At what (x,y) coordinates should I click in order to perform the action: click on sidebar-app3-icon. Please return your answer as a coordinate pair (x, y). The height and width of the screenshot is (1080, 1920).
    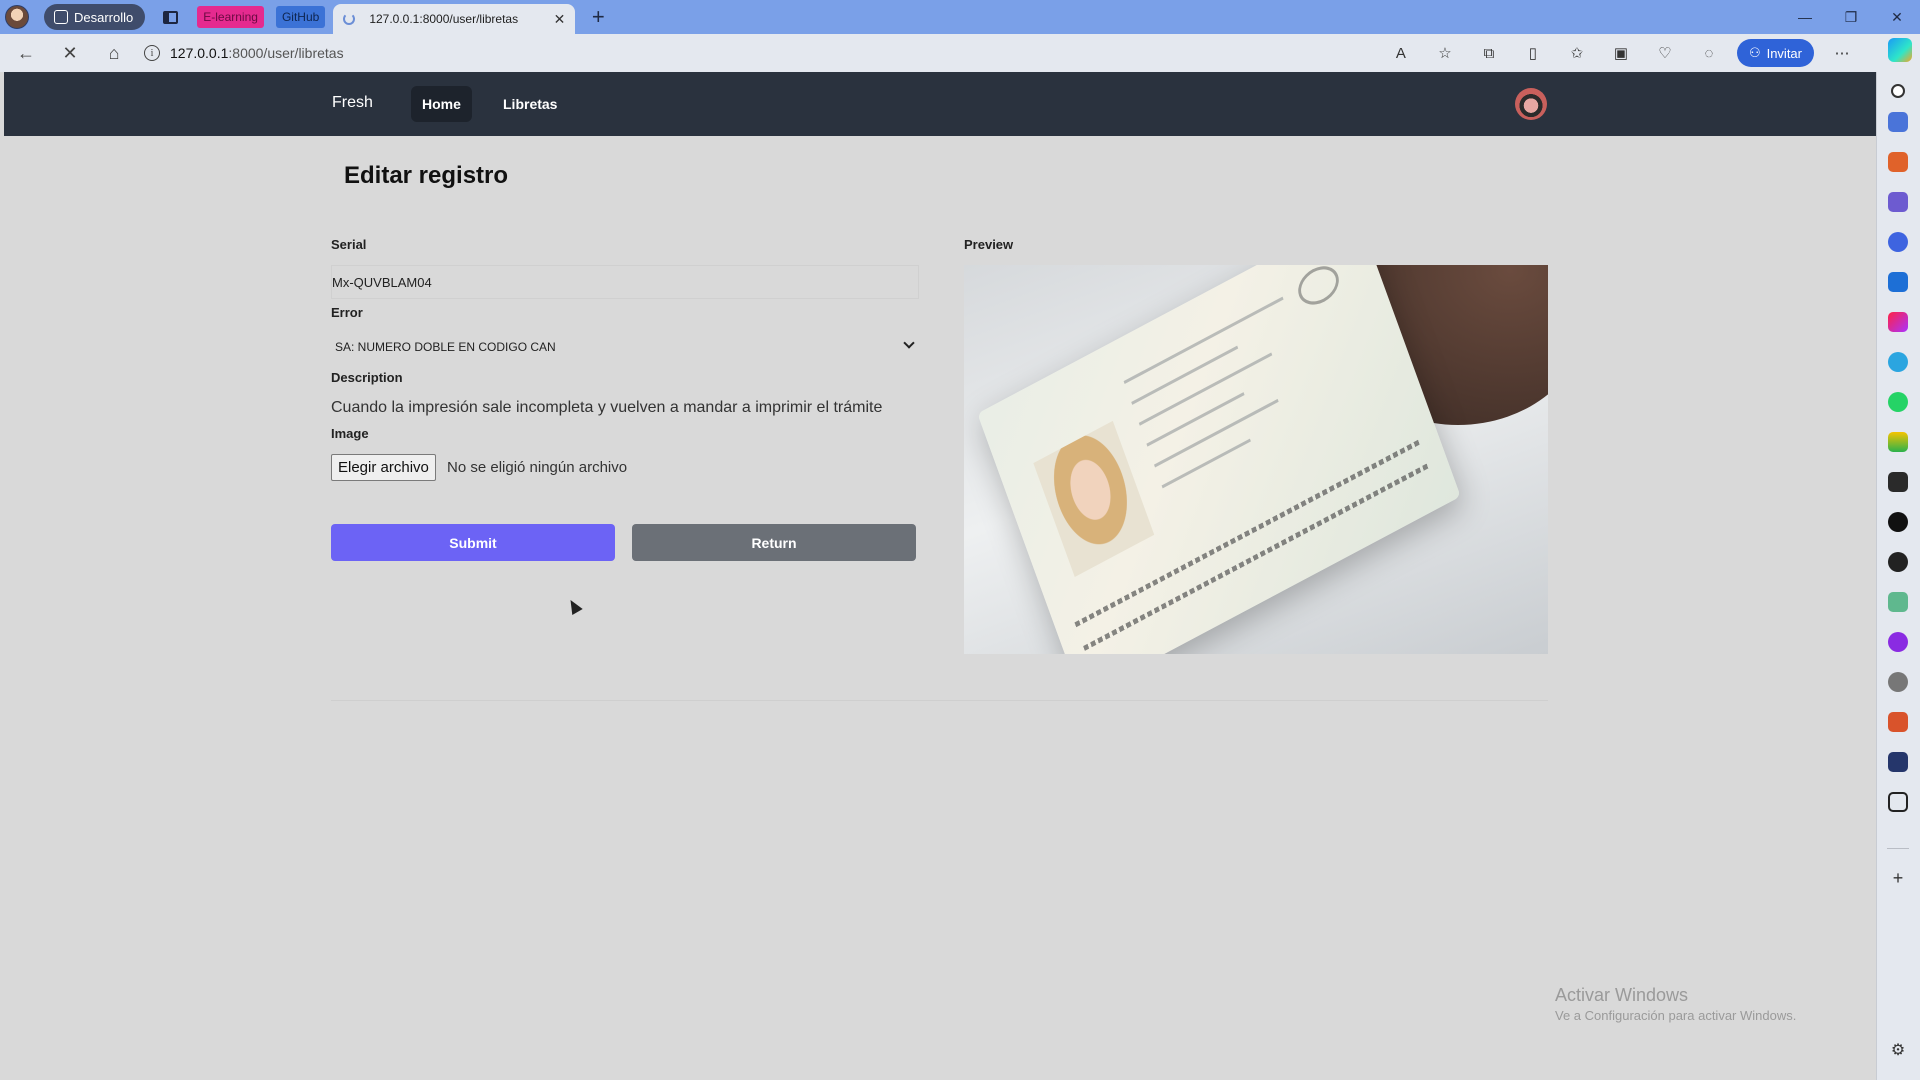
    Looking at the image, I should click on (1898, 682).